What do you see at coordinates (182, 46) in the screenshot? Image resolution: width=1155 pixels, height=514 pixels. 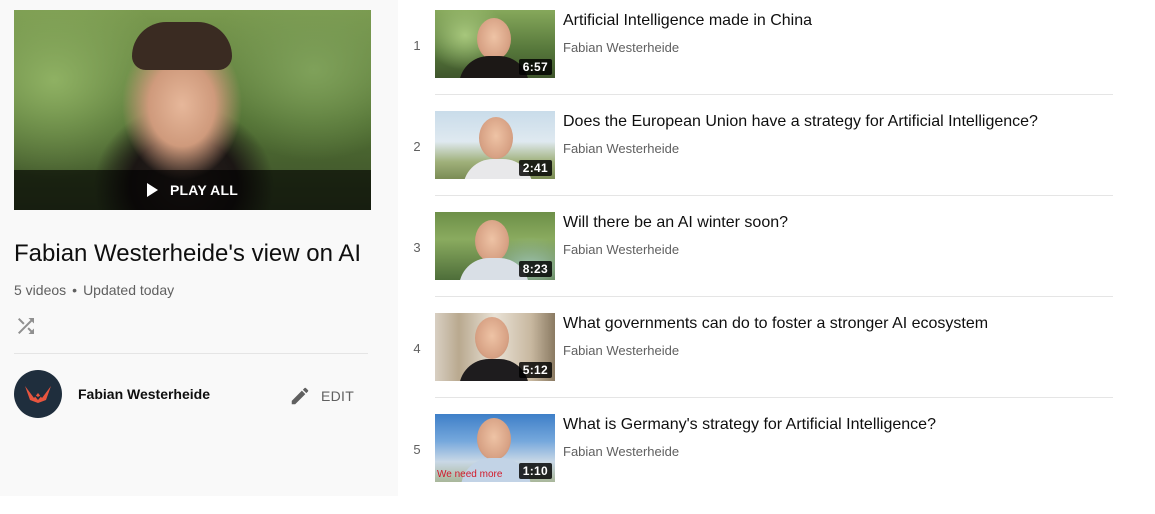 I see `hero-image-detail` at bounding box center [182, 46].